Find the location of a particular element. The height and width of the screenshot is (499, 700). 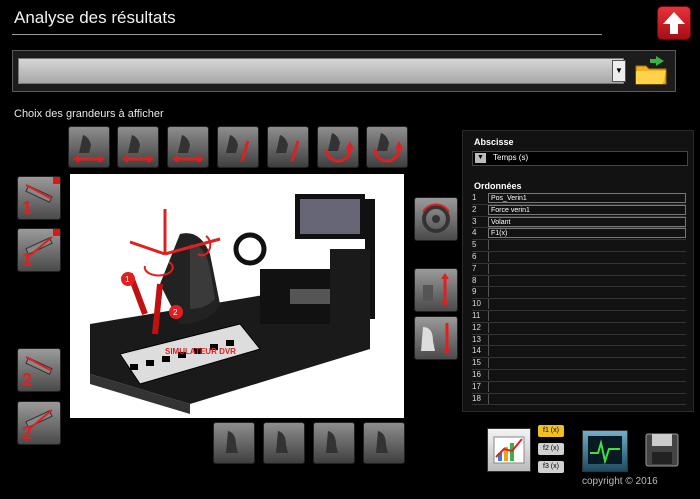

pedal-icon is located at coordinates (436, 290).